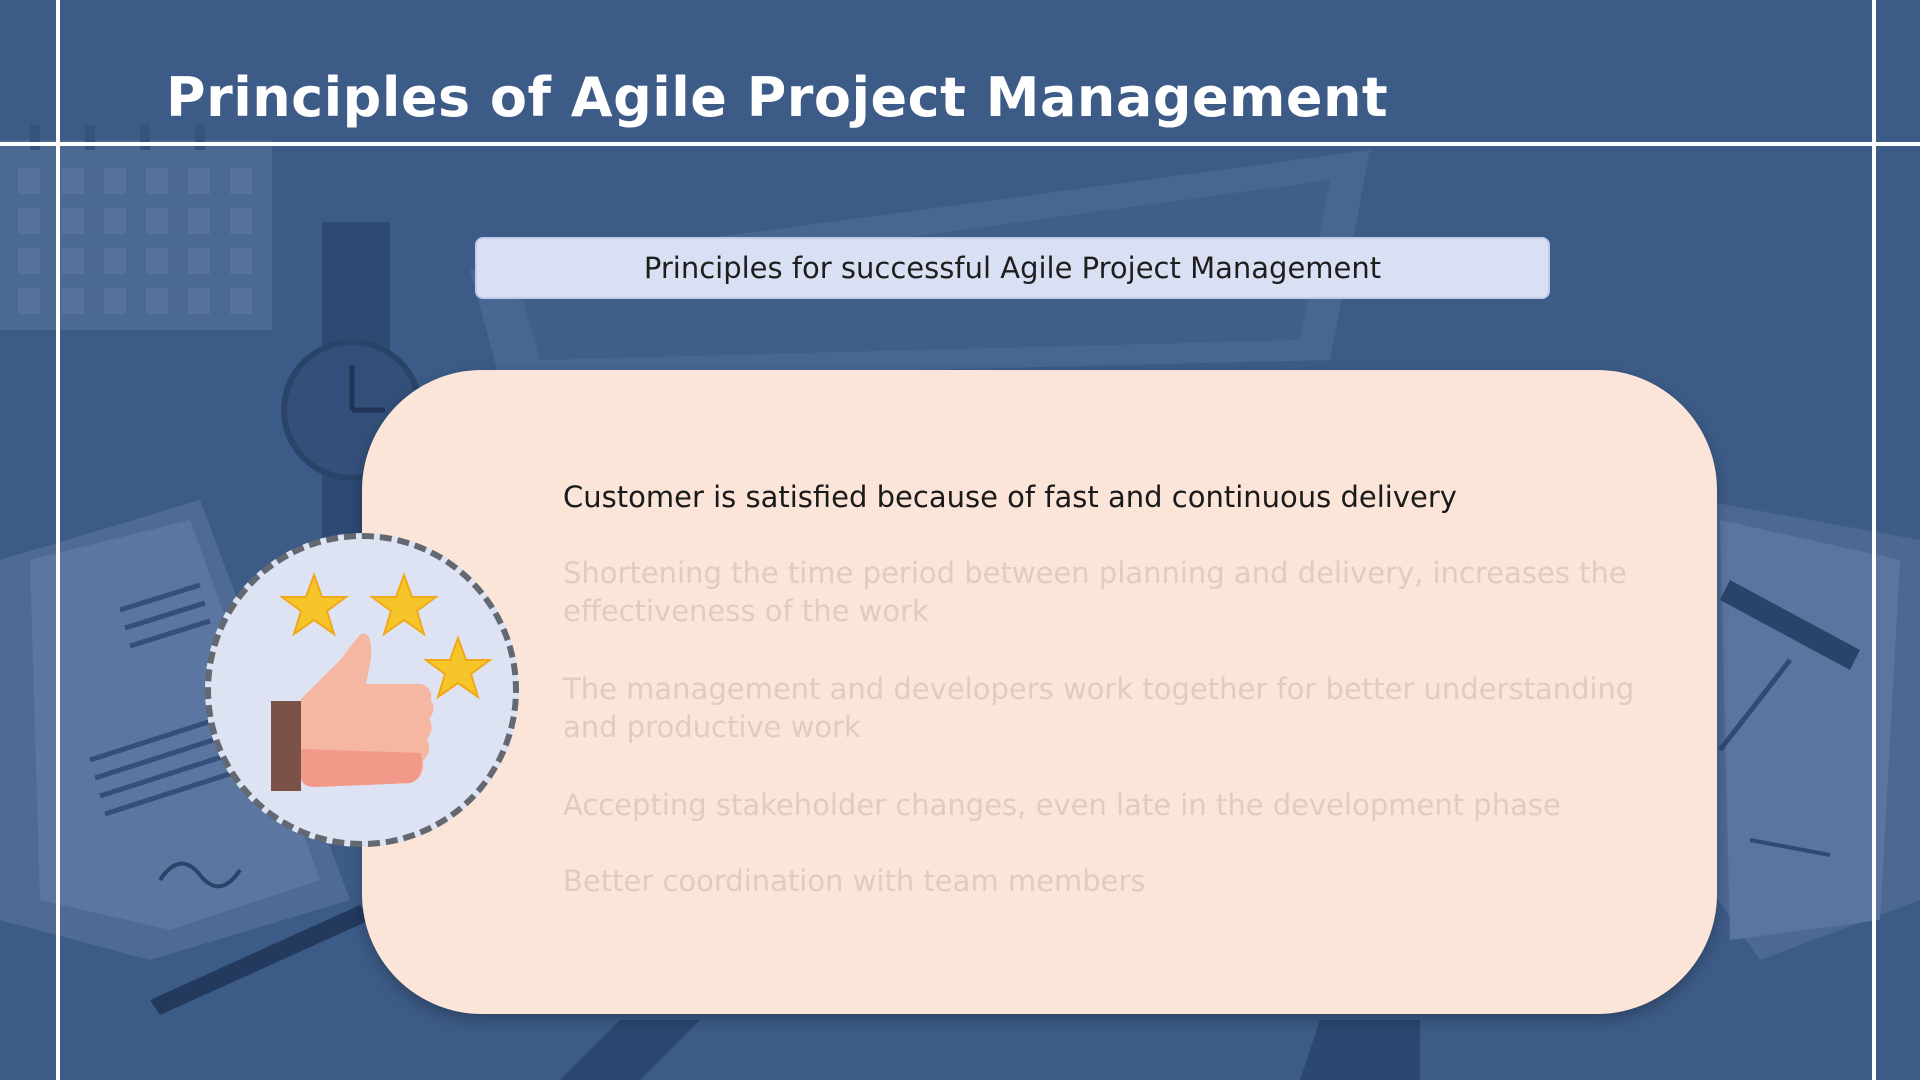  Describe the element at coordinates (352, 712) in the screenshot. I see `thumbs-up-icon` at that location.